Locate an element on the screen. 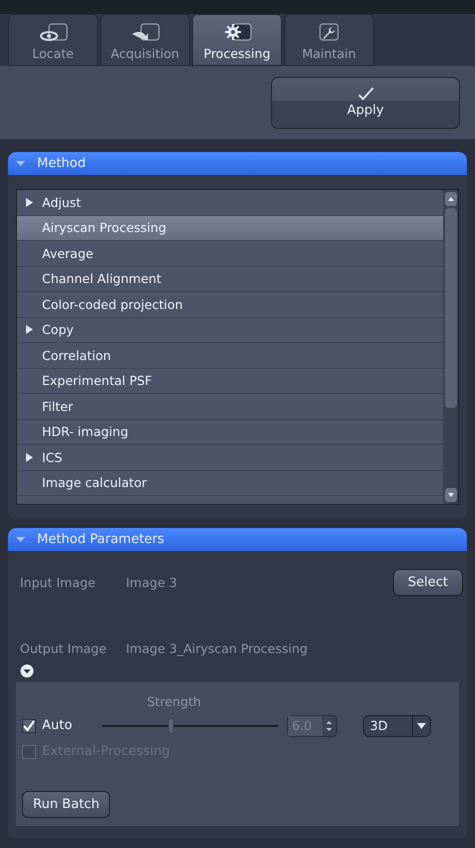 The image size is (475, 848). scroll-down-icon is located at coordinates (450, 495).